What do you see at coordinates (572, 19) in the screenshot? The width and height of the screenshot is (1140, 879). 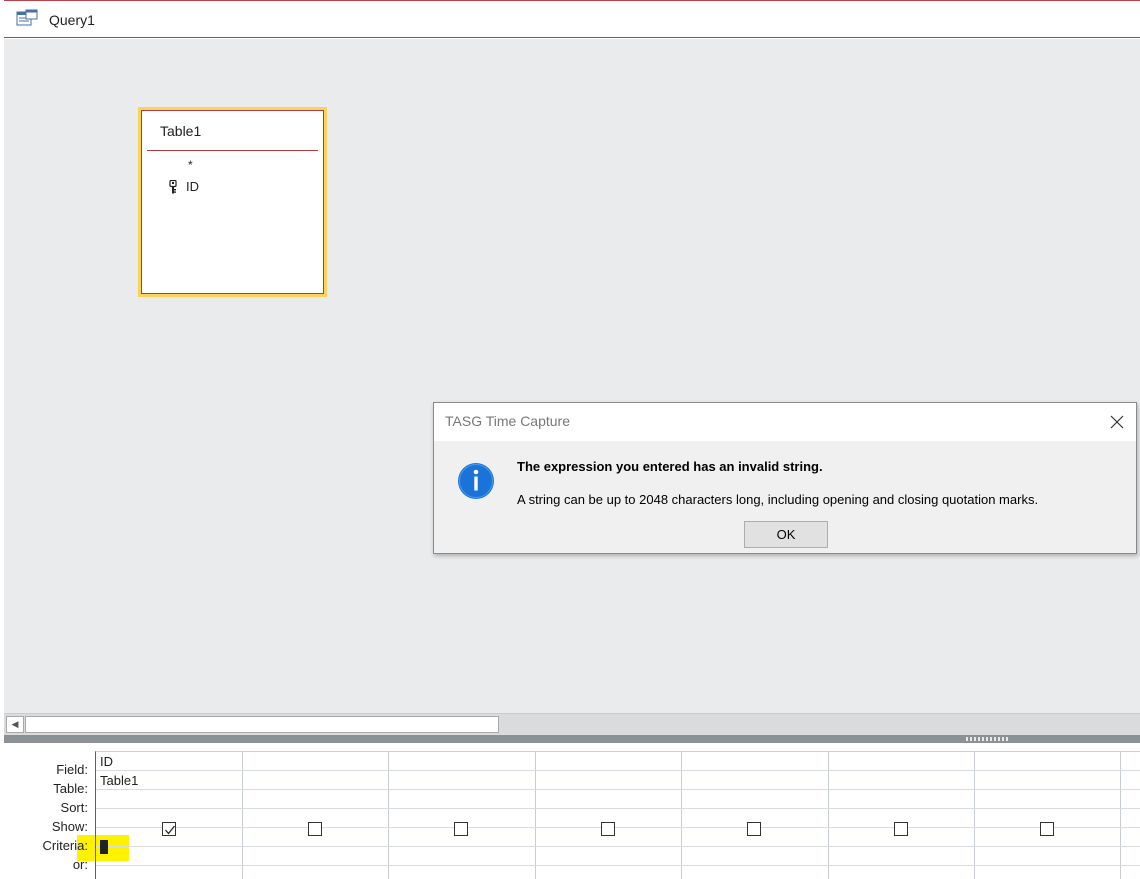 I see `document-tab-strip: Query1` at bounding box center [572, 19].